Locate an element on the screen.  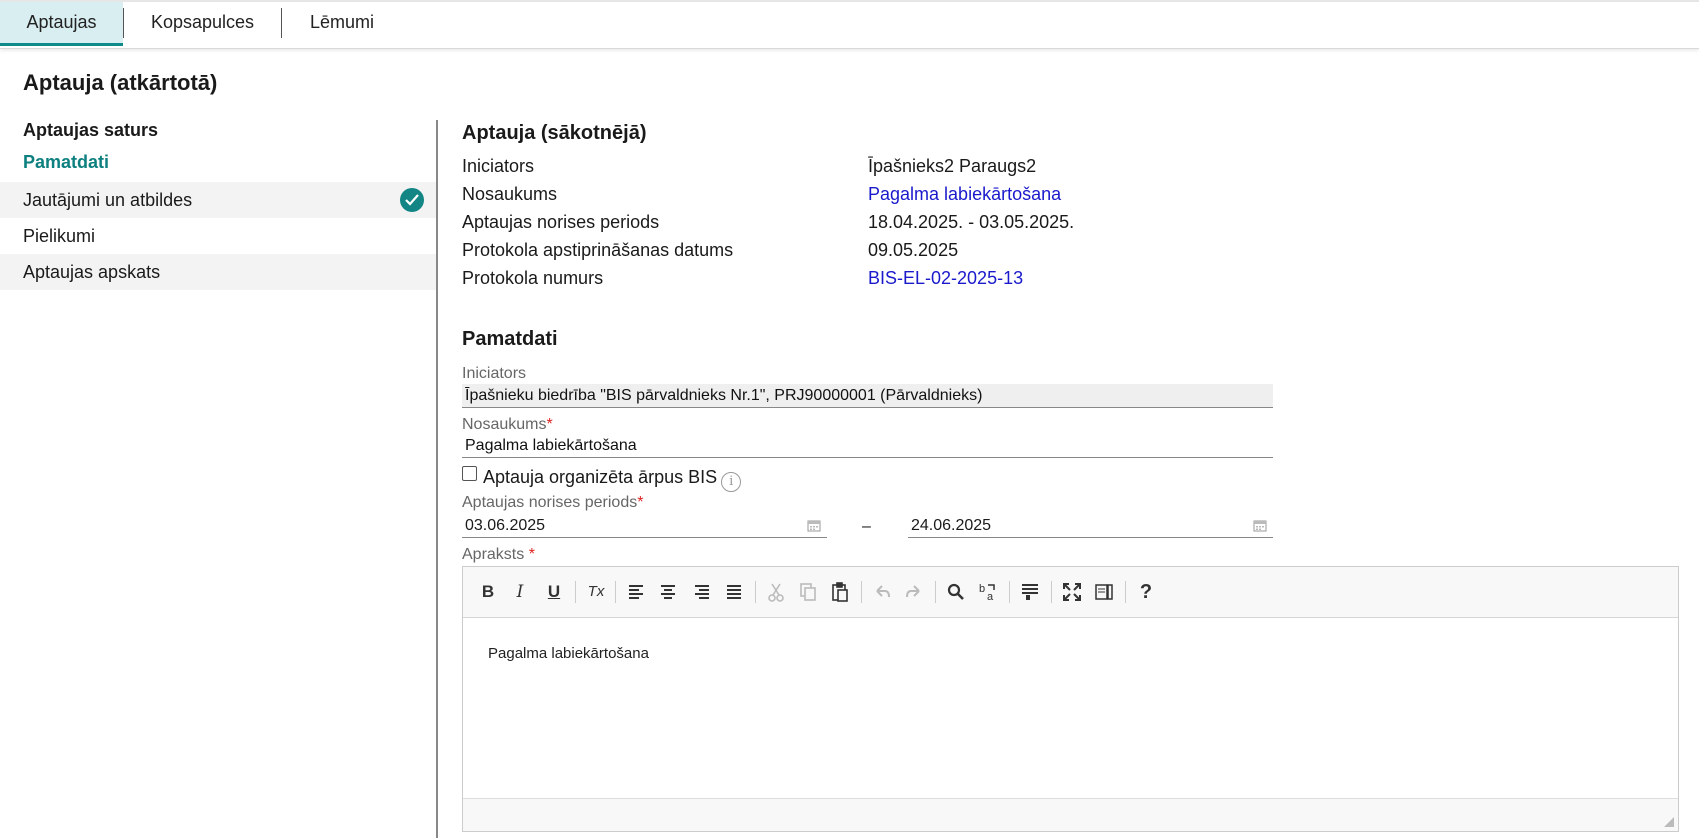
info-value: 18.04.2025. - 03.05.2025. is located at coordinates (971, 222).